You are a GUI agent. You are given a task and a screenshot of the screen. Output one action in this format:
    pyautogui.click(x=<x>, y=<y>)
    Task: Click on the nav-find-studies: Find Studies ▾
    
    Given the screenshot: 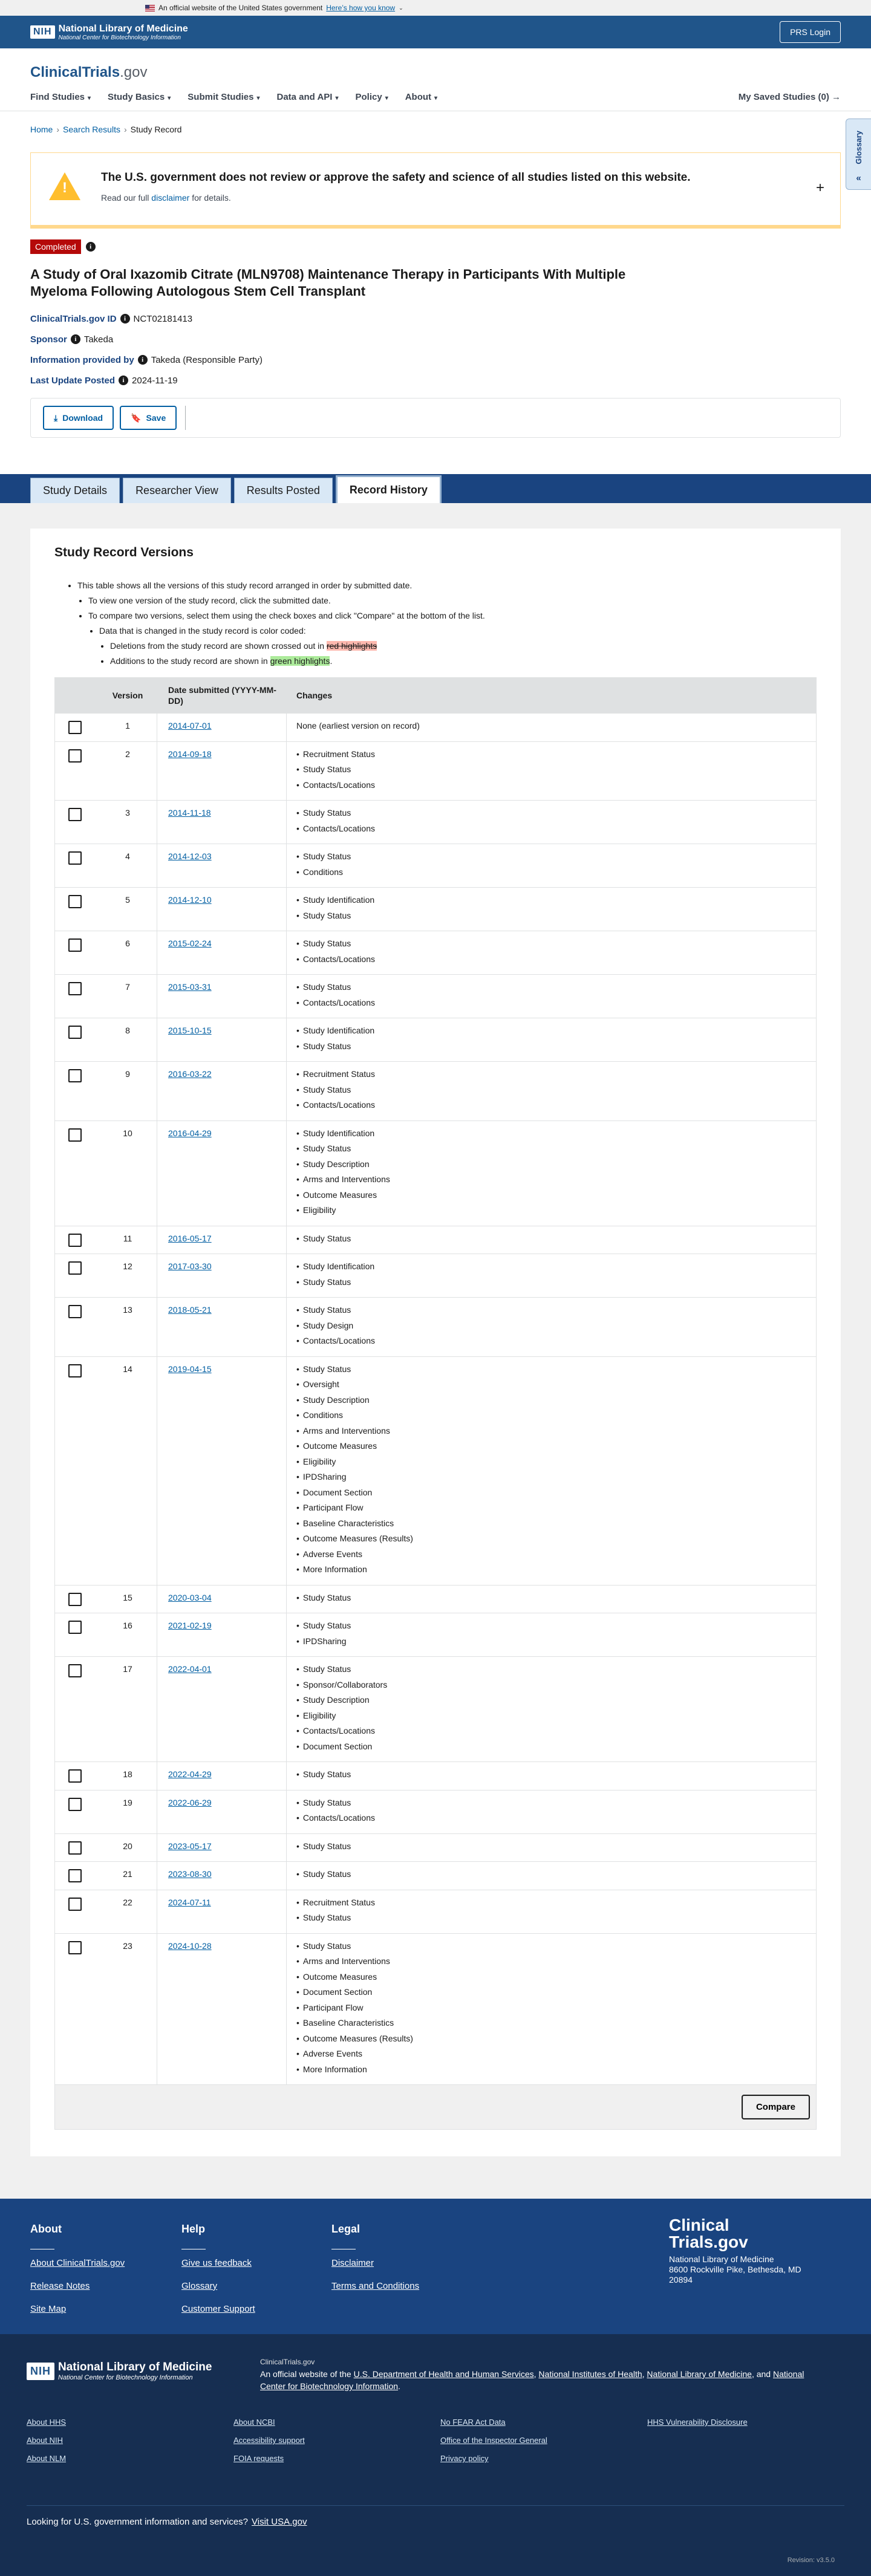 What is the action you would take?
    pyautogui.click(x=60, y=97)
    